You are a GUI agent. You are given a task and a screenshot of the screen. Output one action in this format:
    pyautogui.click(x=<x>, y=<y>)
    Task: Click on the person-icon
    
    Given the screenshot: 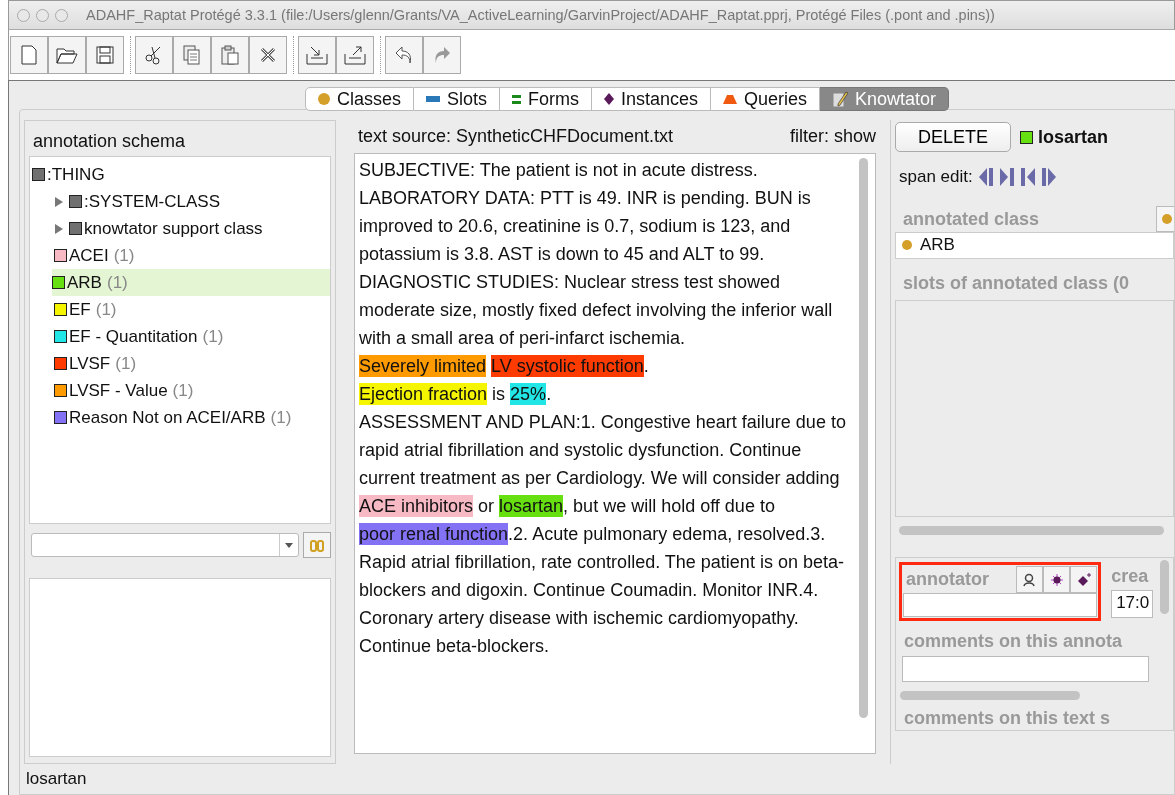 What is the action you would take?
    pyautogui.click(x=1029, y=579)
    